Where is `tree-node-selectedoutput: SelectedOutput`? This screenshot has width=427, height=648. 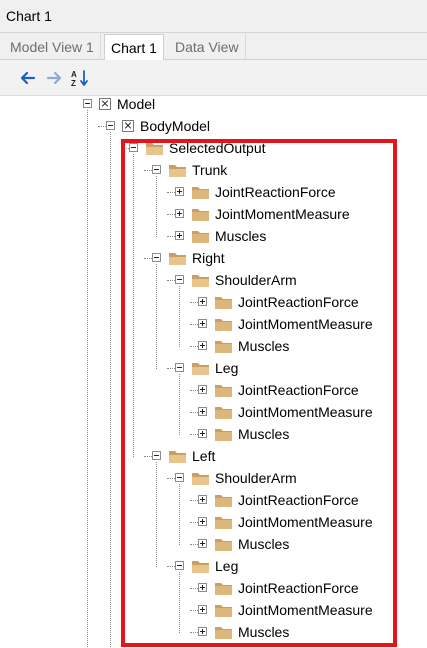 tree-node-selectedoutput: SelectedOutput is located at coordinates (213, 149).